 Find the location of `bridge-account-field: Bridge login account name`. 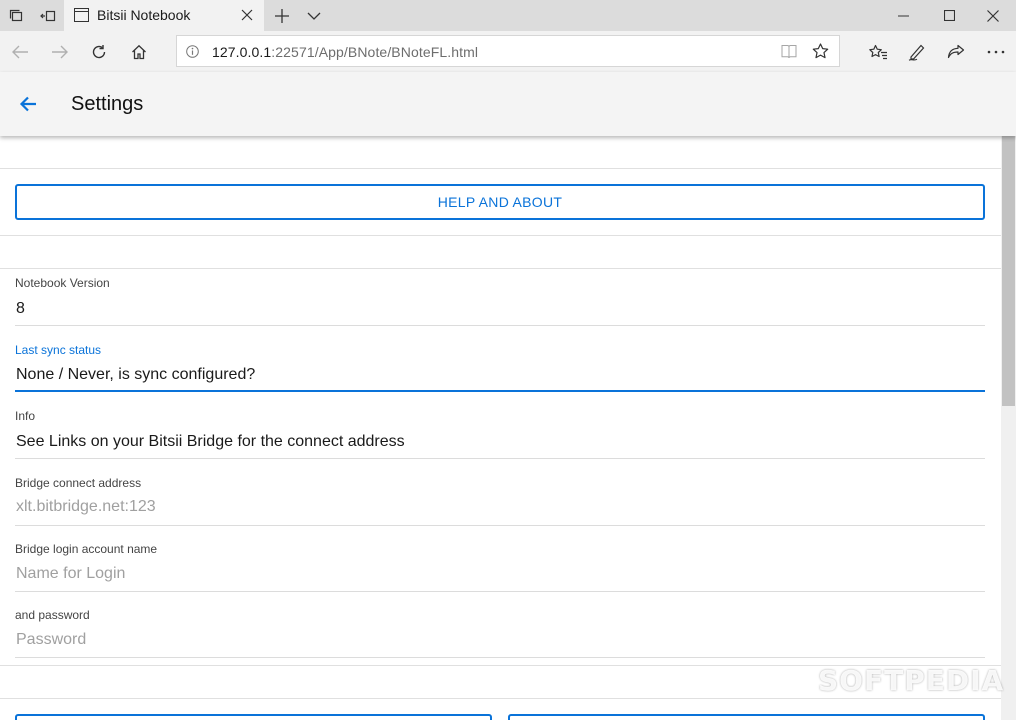

bridge-account-field: Bridge login account name is located at coordinates (500, 567).